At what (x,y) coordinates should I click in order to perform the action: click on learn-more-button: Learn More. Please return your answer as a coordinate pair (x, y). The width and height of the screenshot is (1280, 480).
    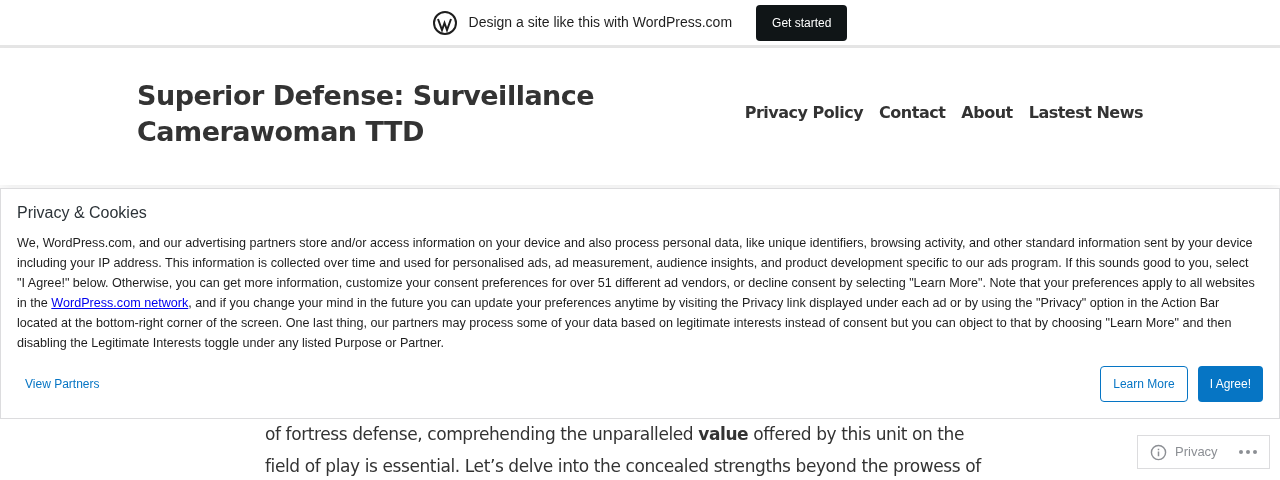
    Looking at the image, I should click on (1144, 384).